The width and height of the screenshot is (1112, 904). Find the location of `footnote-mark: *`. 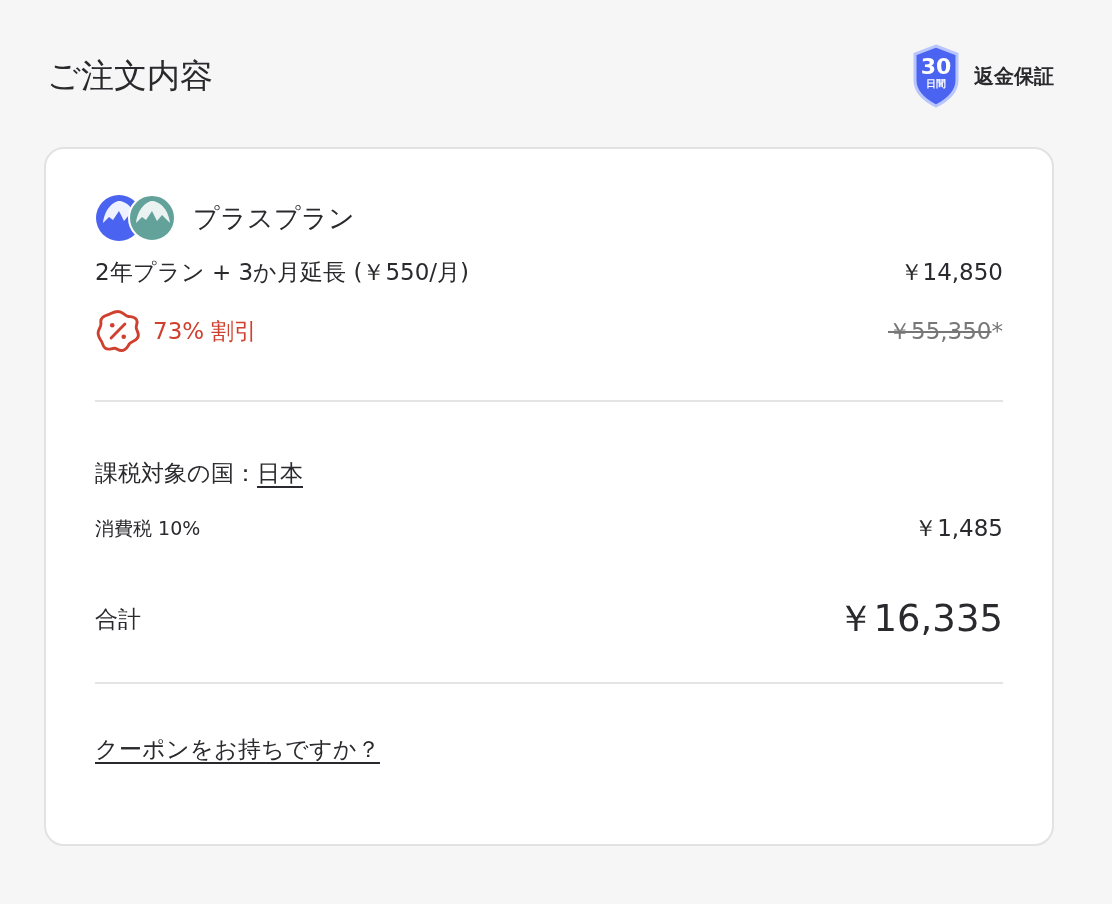

footnote-mark: * is located at coordinates (997, 331).